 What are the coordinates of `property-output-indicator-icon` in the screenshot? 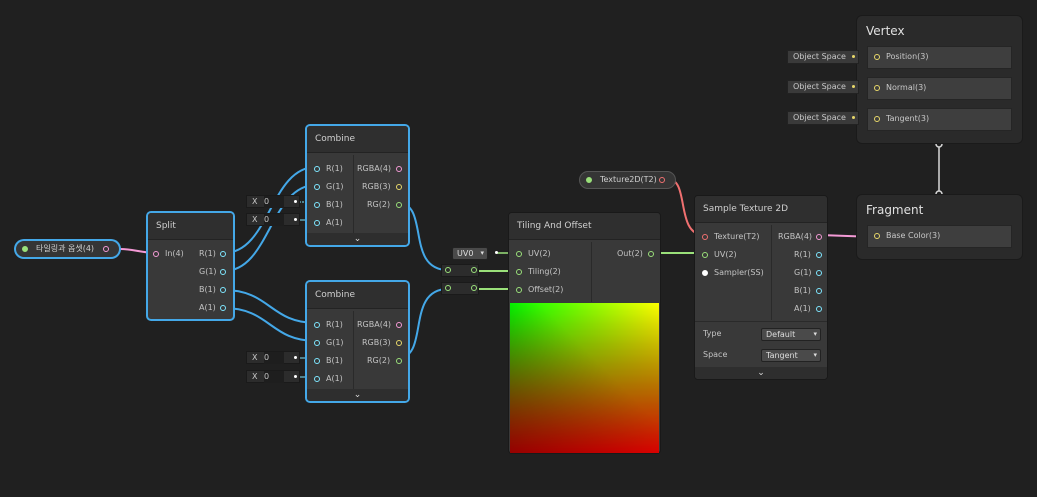 It's located at (25, 249).